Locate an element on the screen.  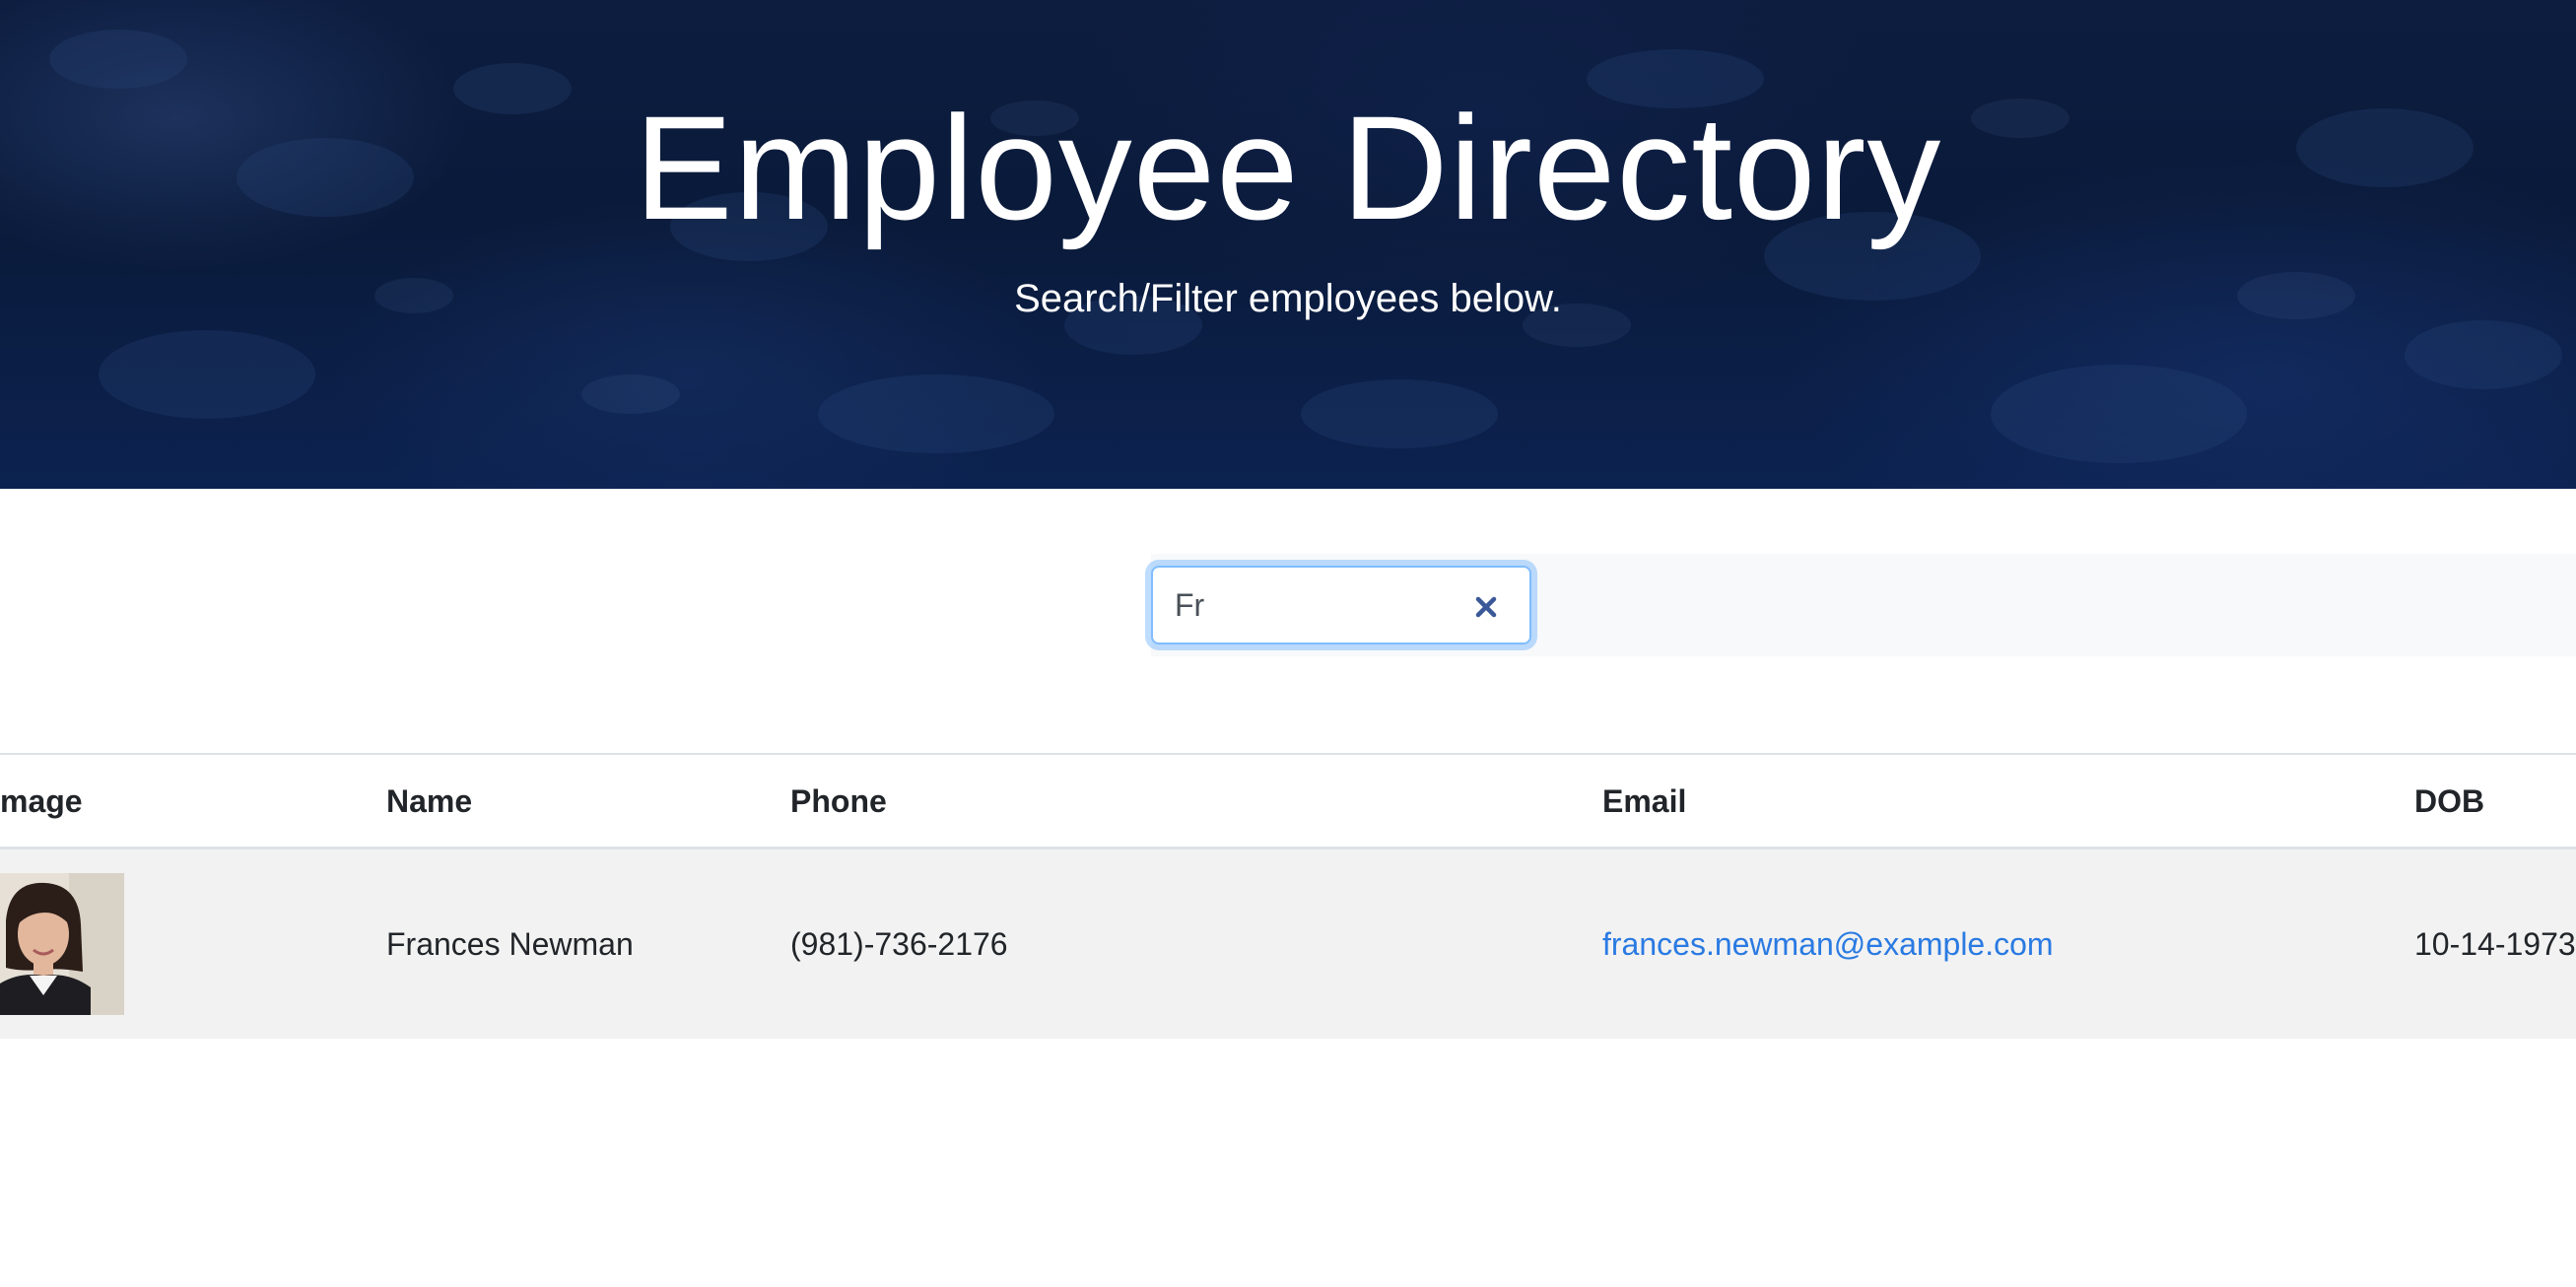
avatar-image is located at coordinates (62, 944).